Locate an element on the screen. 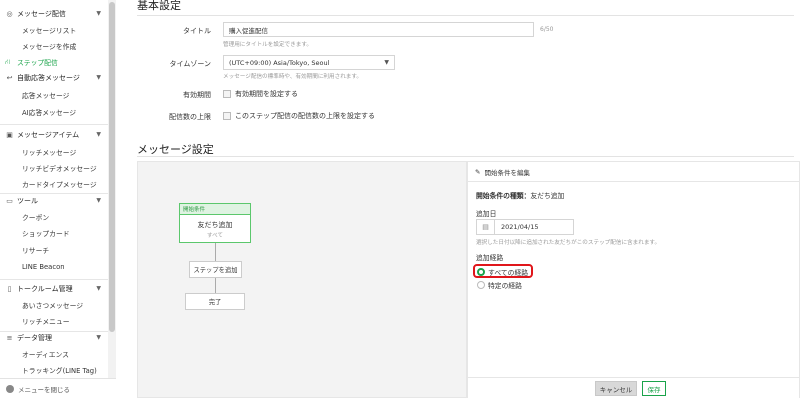 This screenshot has width=800, height=398. sidebar-item-rich-menu: リッチメニュー is located at coordinates (65, 321).